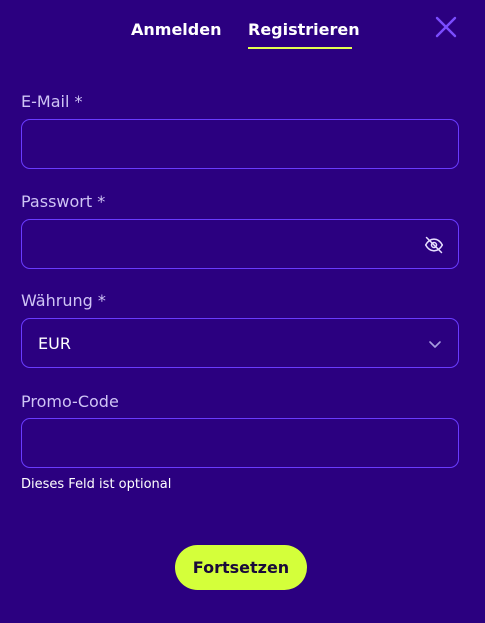 The image size is (485, 623). Describe the element at coordinates (63, 300) in the screenshot. I see `currency-label: Währung *` at that location.